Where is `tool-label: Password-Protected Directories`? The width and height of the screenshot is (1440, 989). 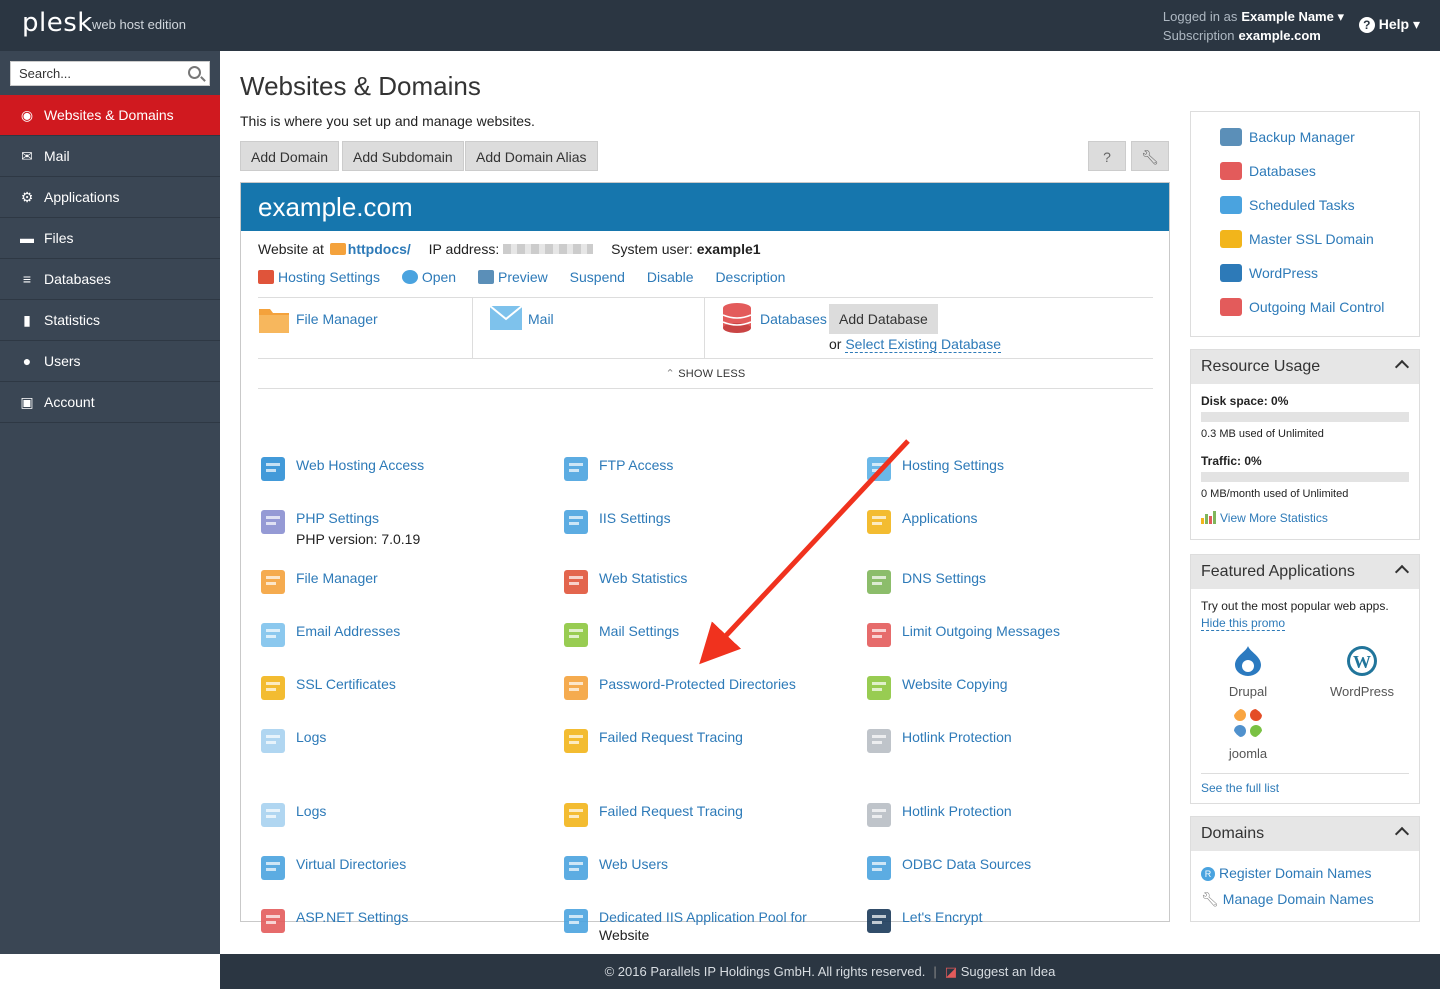
tool-label: Password-Protected Directories is located at coordinates (697, 684).